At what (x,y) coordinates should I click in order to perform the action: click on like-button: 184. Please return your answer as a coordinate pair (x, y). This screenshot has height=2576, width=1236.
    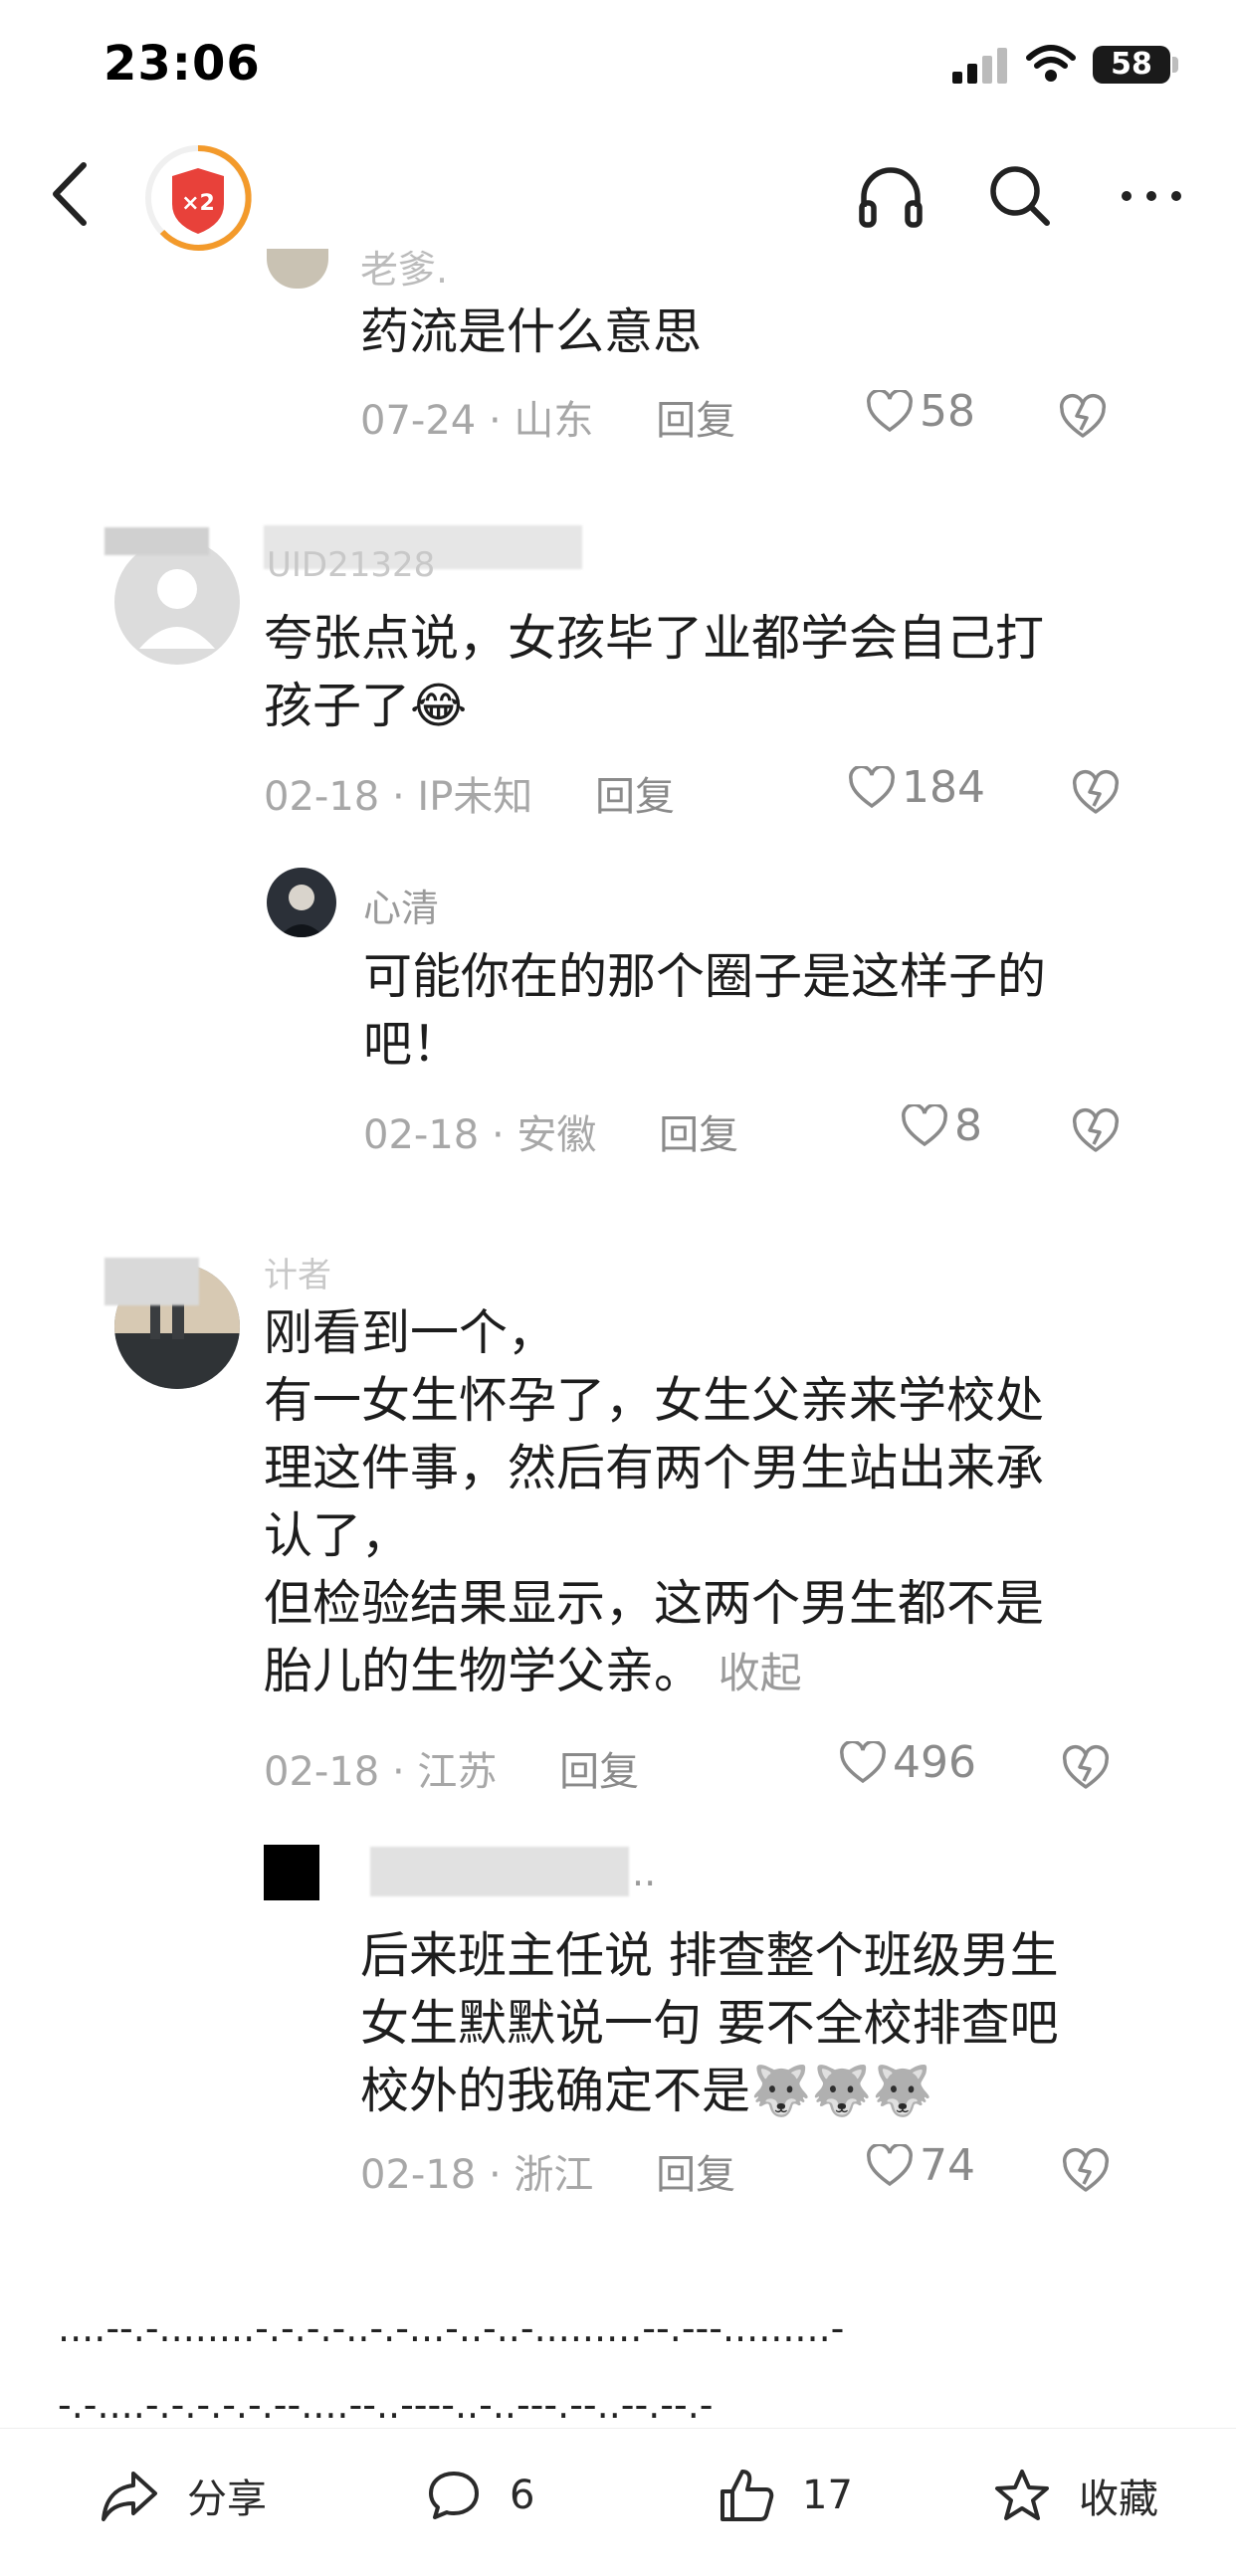
    Looking at the image, I should click on (916, 787).